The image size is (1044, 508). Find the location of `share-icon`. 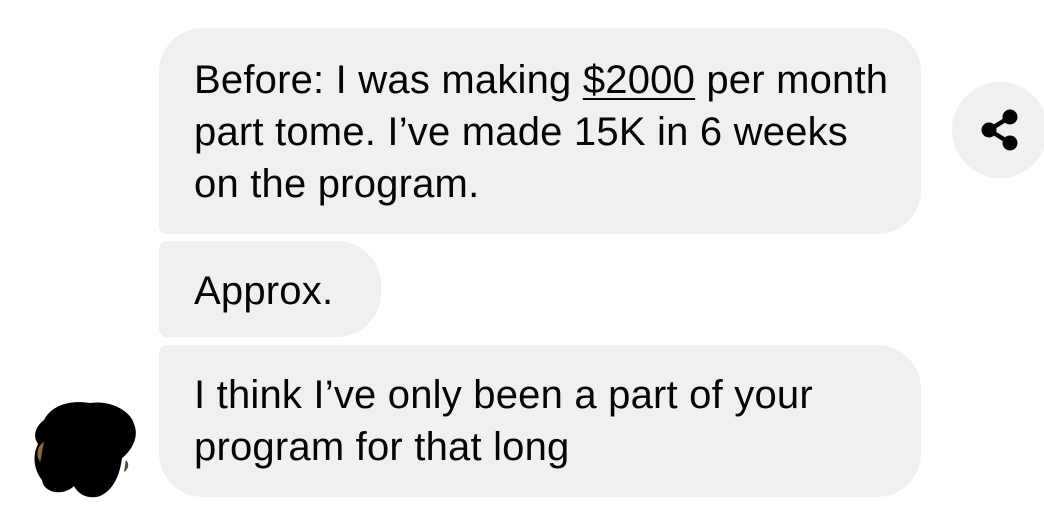

share-icon is located at coordinates (999, 130).